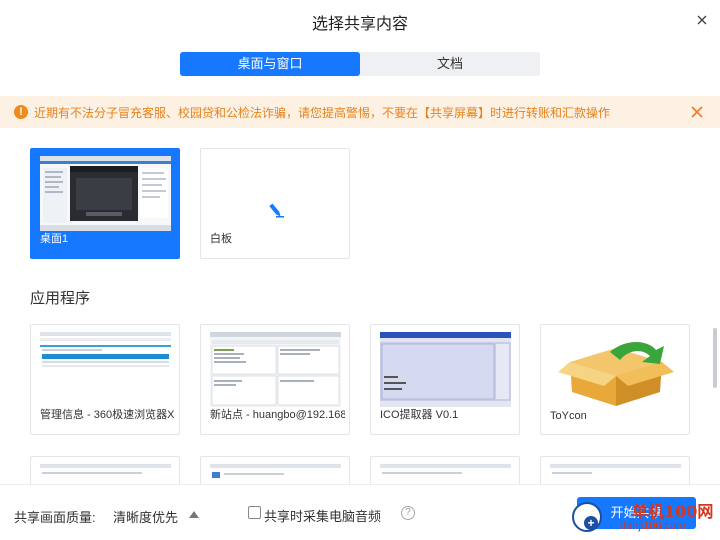 The image size is (720, 540). Describe the element at coordinates (254, 512) in the screenshot. I see `audio-checkbox` at that location.